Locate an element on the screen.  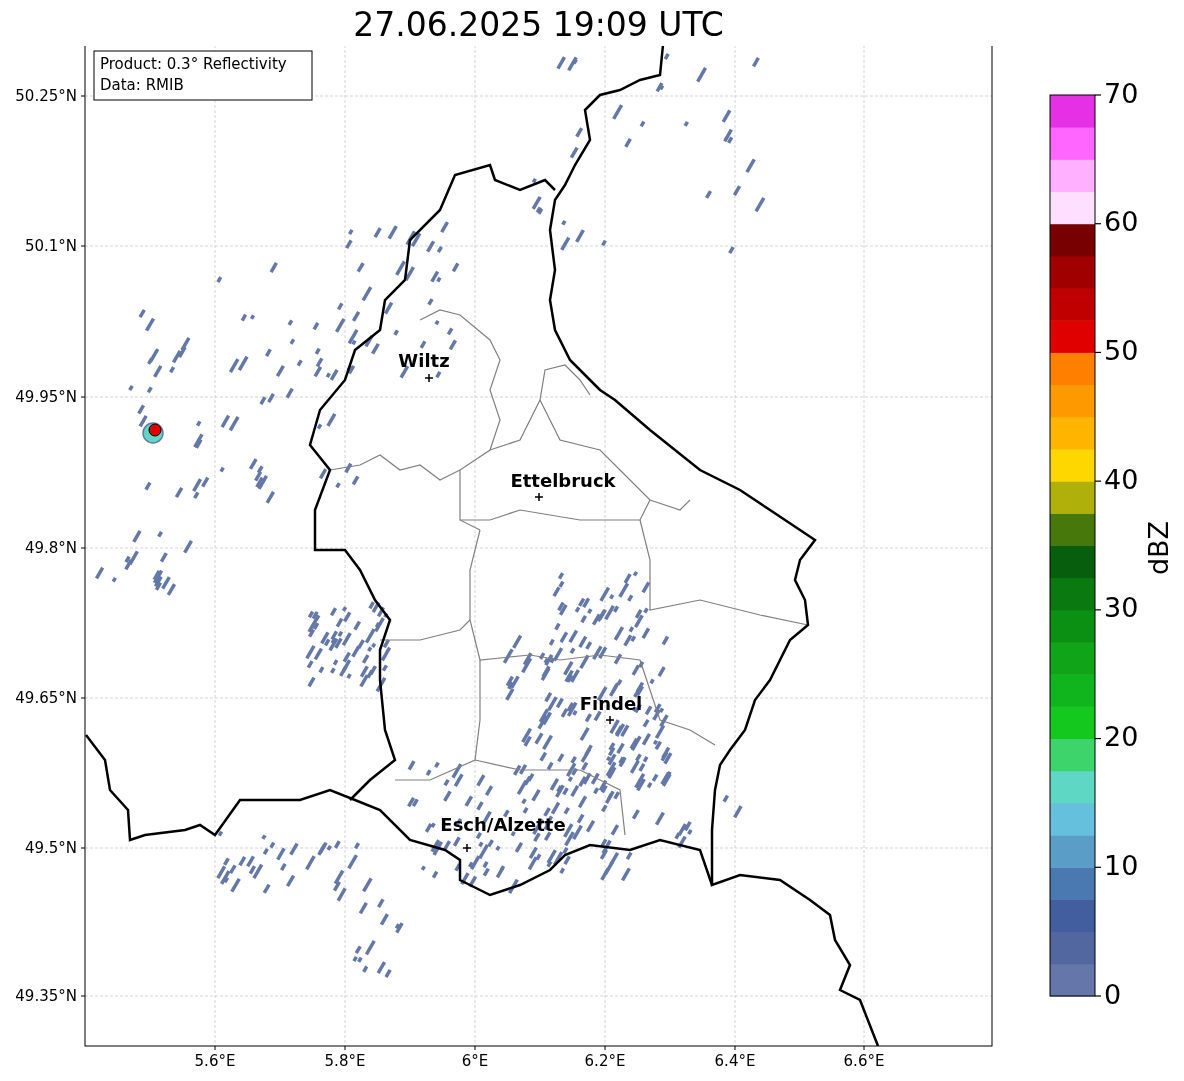
latitude-label: 50.25°N is located at coordinates (46, 95).